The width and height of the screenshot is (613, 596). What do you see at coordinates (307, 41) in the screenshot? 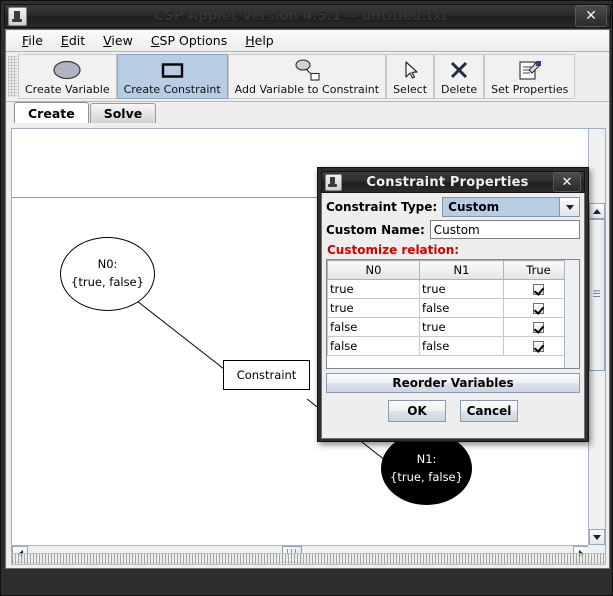
I see `menu-bar: File Edit View CSP Options Help` at bounding box center [307, 41].